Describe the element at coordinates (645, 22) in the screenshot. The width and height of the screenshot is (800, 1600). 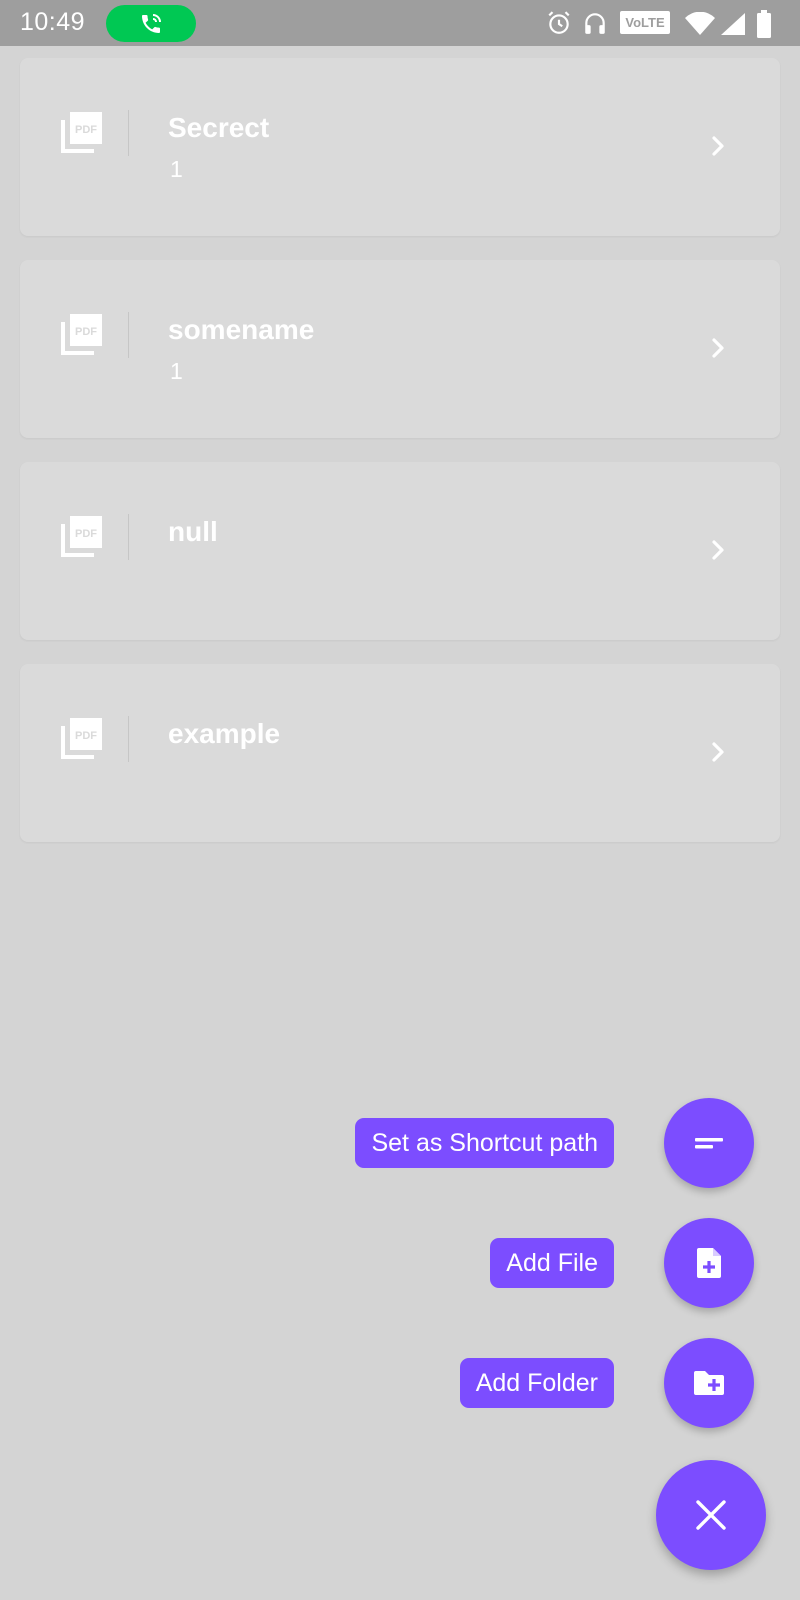
I see `volte-badge: VoLTE` at that location.